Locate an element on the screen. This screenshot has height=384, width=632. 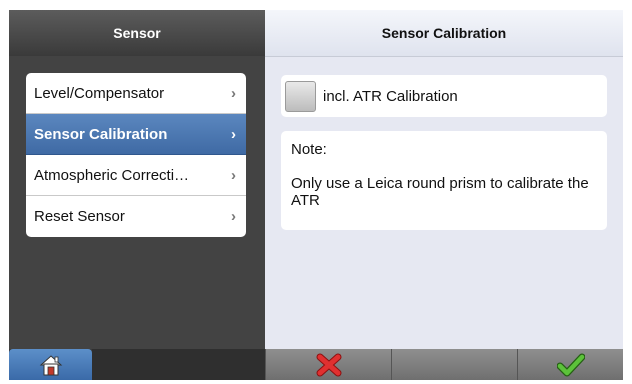
left-panel-title: Sensor is located at coordinates (137, 33).